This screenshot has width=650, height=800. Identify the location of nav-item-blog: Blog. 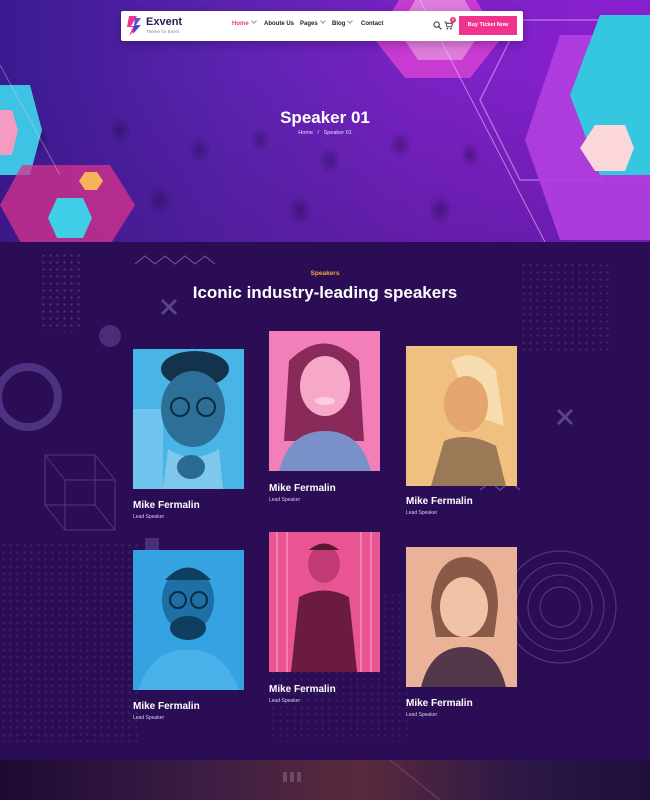
(343, 22).